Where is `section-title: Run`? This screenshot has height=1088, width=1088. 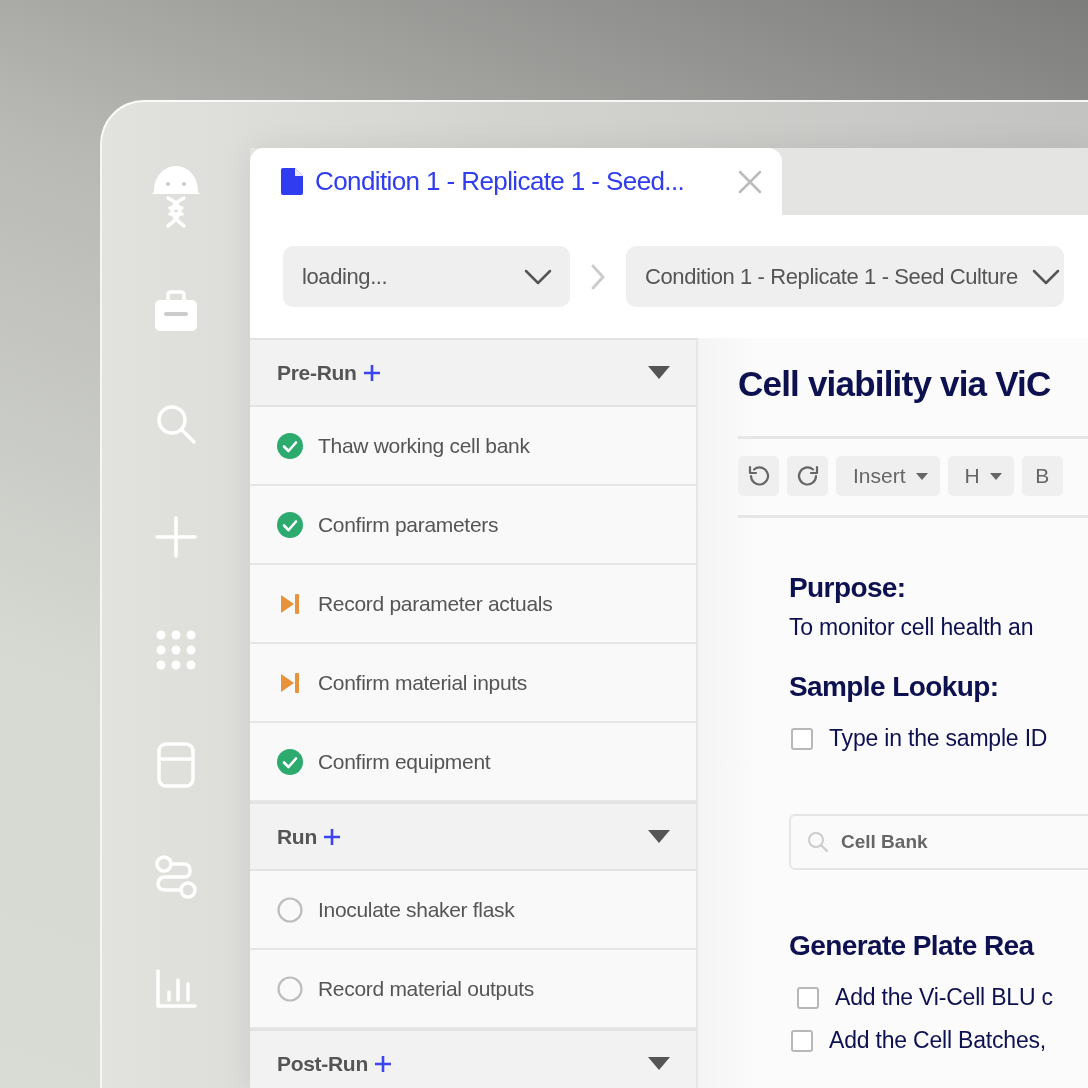
section-title: Run is located at coordinates (297, 836).